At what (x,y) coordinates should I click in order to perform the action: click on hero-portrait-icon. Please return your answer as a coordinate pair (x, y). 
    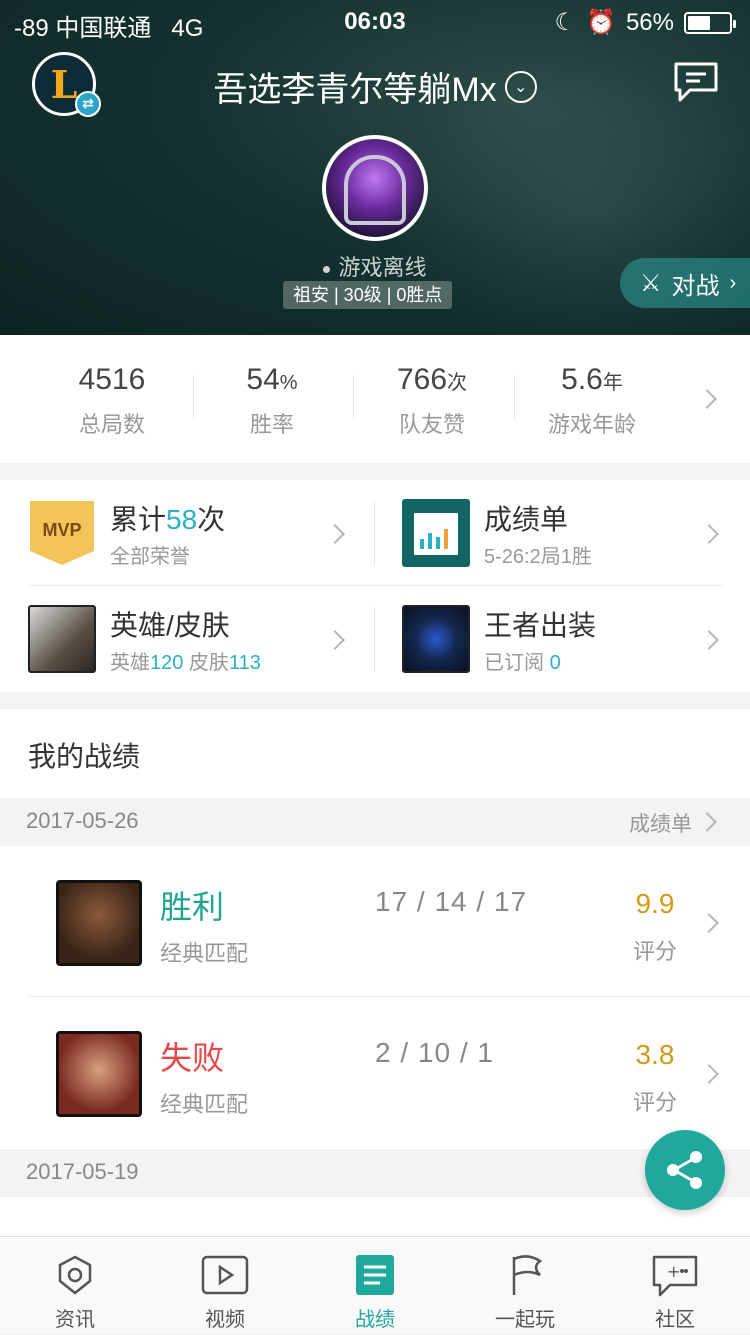
    Looking at the image, I should click on (62, 639).